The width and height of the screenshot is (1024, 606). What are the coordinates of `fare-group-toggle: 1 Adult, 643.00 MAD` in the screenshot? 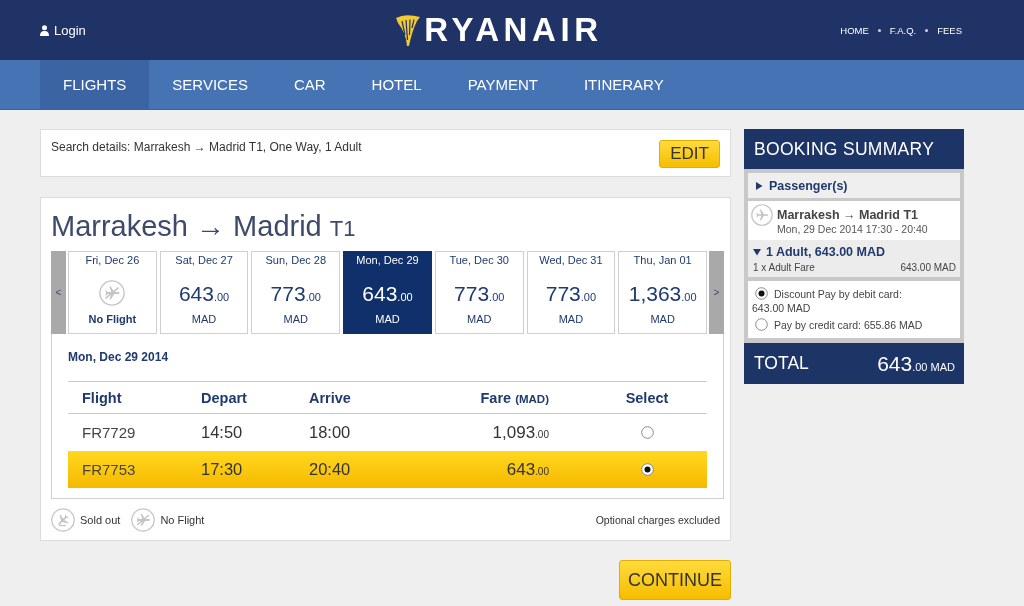 It's located at (819, 252).